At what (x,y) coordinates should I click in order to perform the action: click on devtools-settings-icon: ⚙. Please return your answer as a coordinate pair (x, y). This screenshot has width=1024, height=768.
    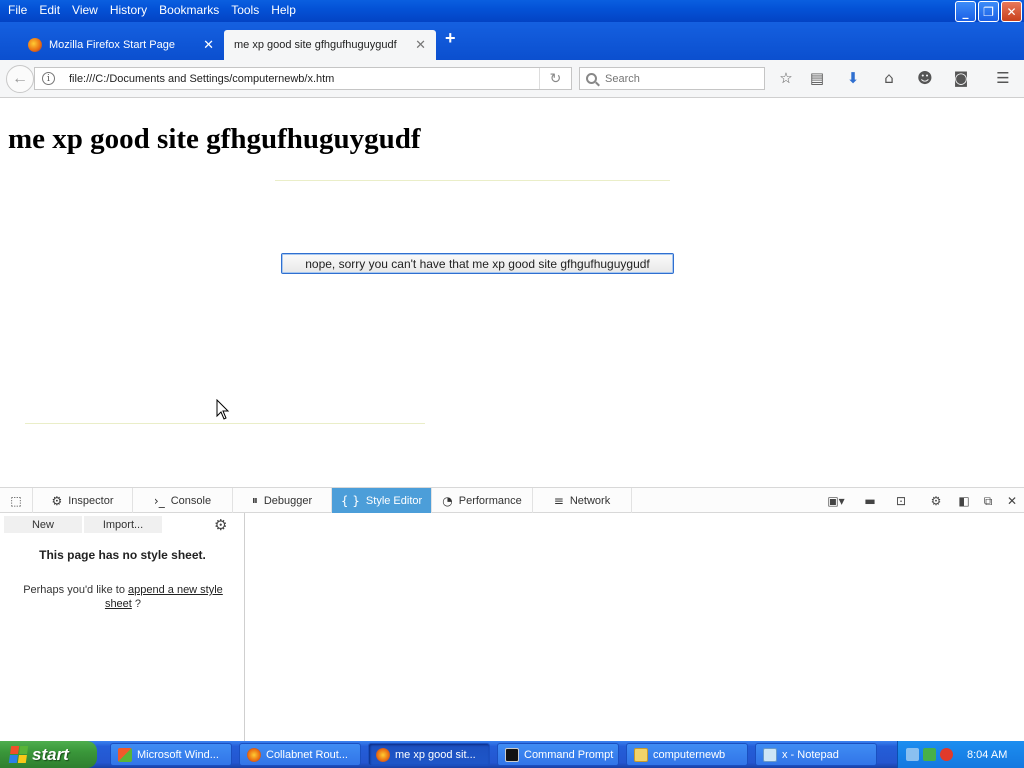
    Looking at the image, I should click on (936, 501).